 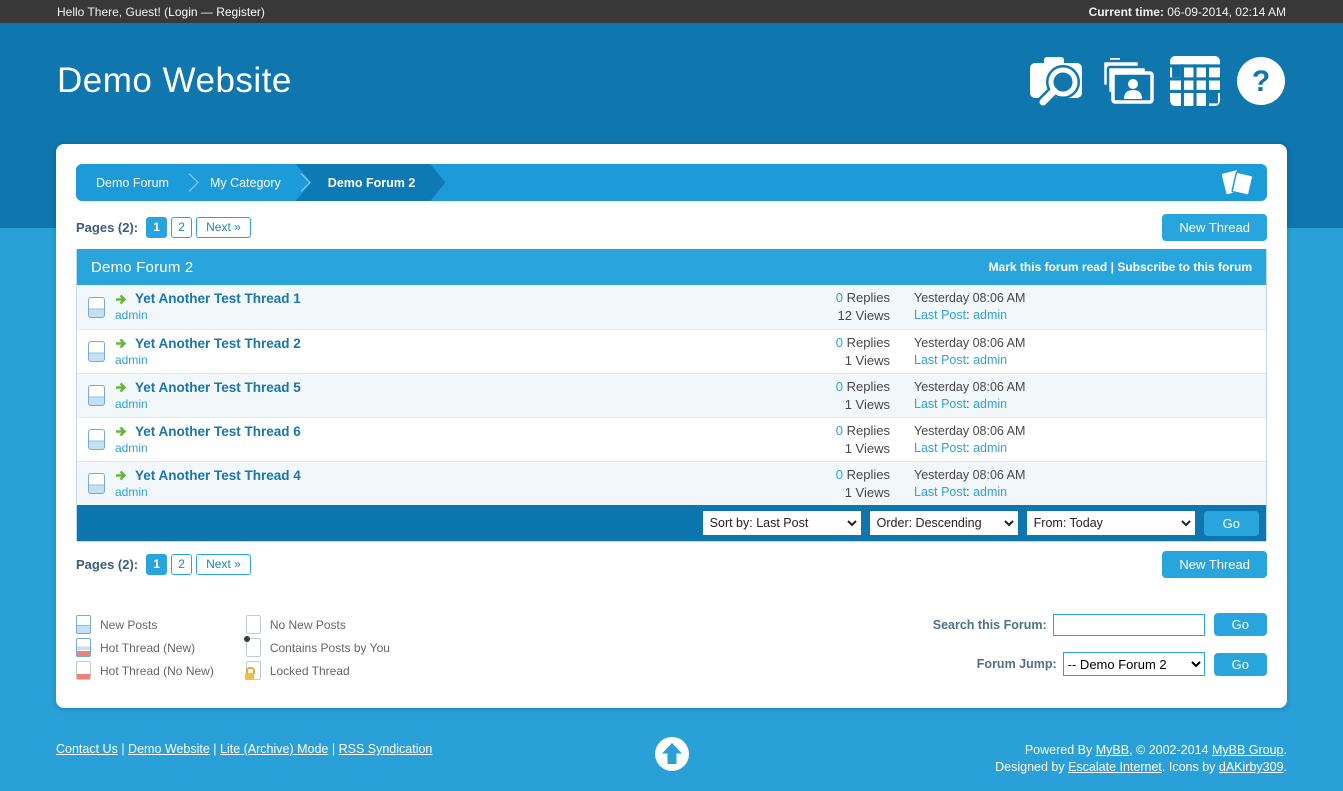 I want to click on calendar-icon, so click(x=1195, y=81).